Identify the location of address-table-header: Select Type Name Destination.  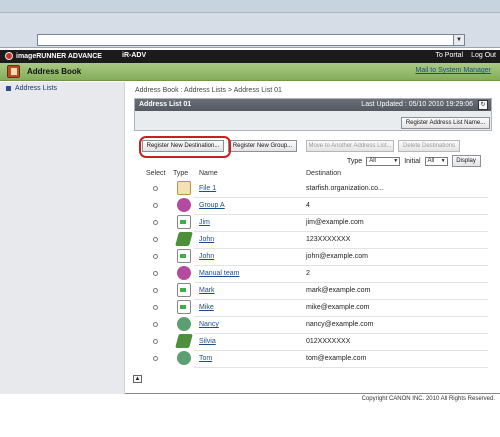
(315, 175).